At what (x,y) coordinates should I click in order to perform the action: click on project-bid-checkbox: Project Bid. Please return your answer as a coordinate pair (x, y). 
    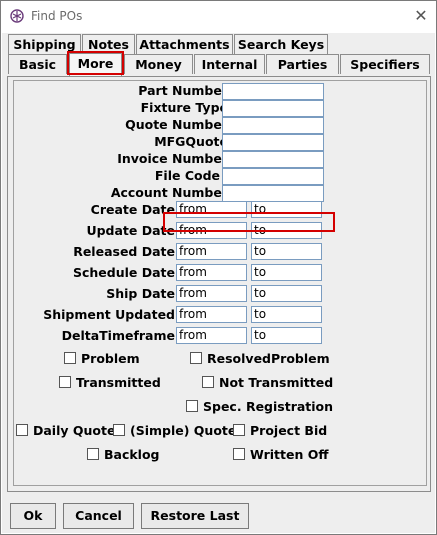
    Looking at the image, I should click on (280, 430).